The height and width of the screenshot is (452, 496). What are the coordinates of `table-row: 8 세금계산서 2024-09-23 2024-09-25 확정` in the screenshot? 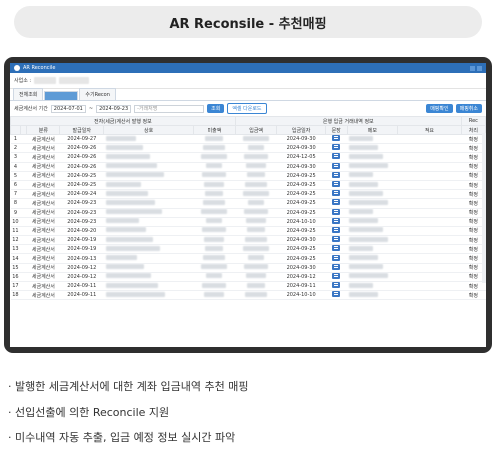 It's located at (248, 203).